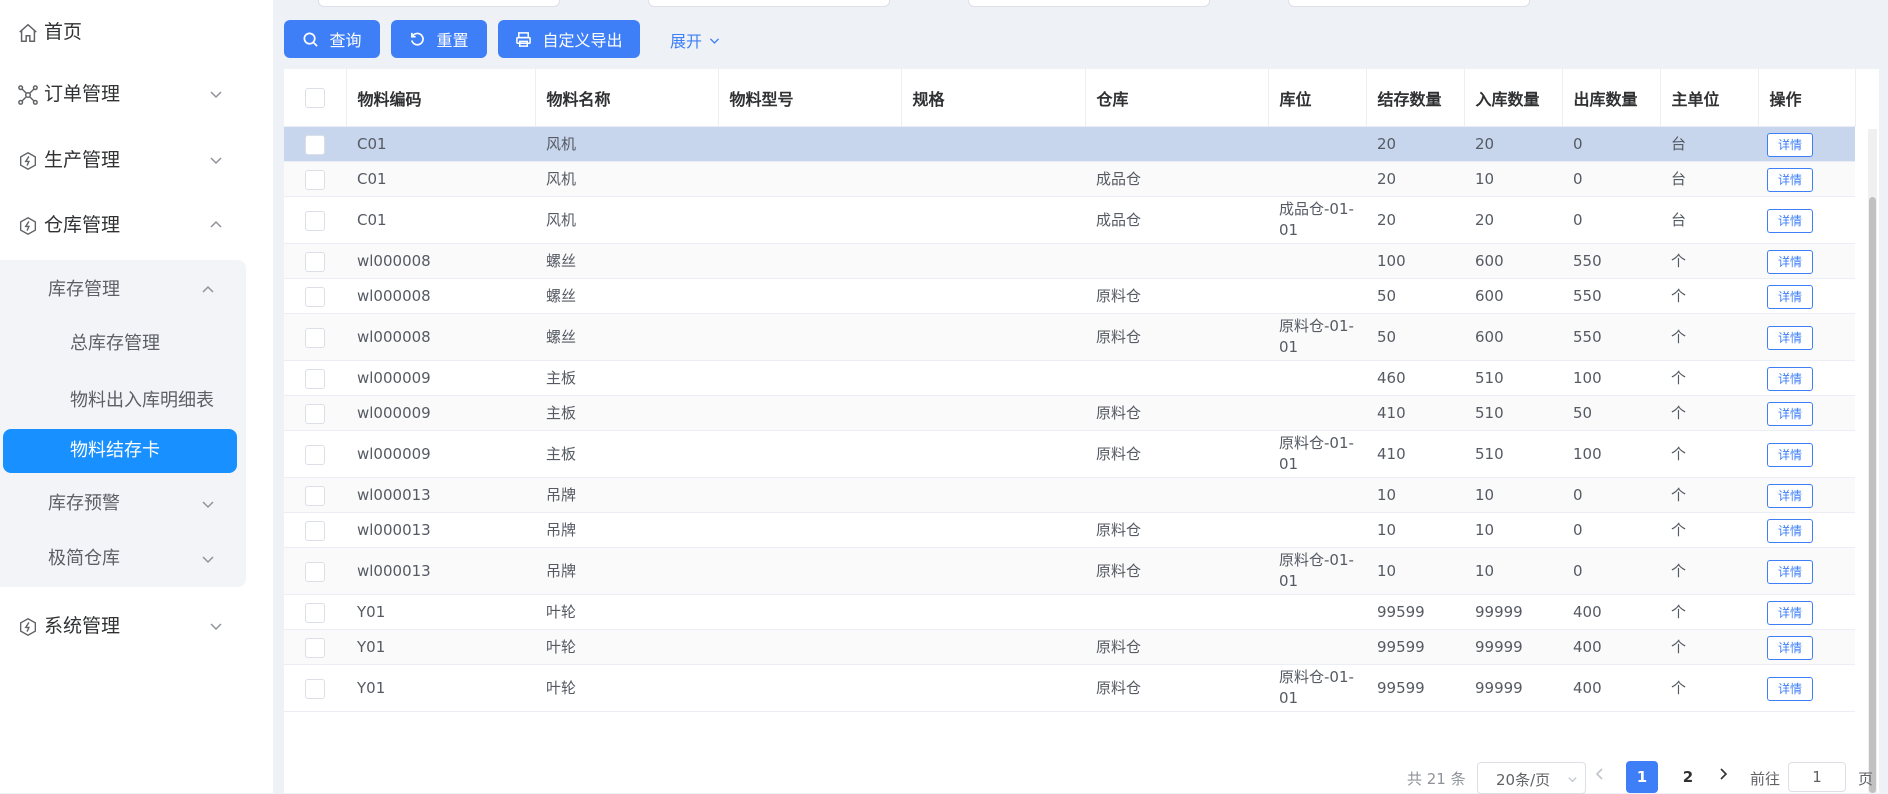 The image size is (1888, 794). What do you see at coordinates (441, 98) in the screenshot?
I see `col-header-code: 物料编码` at bounding box center [441, 98].